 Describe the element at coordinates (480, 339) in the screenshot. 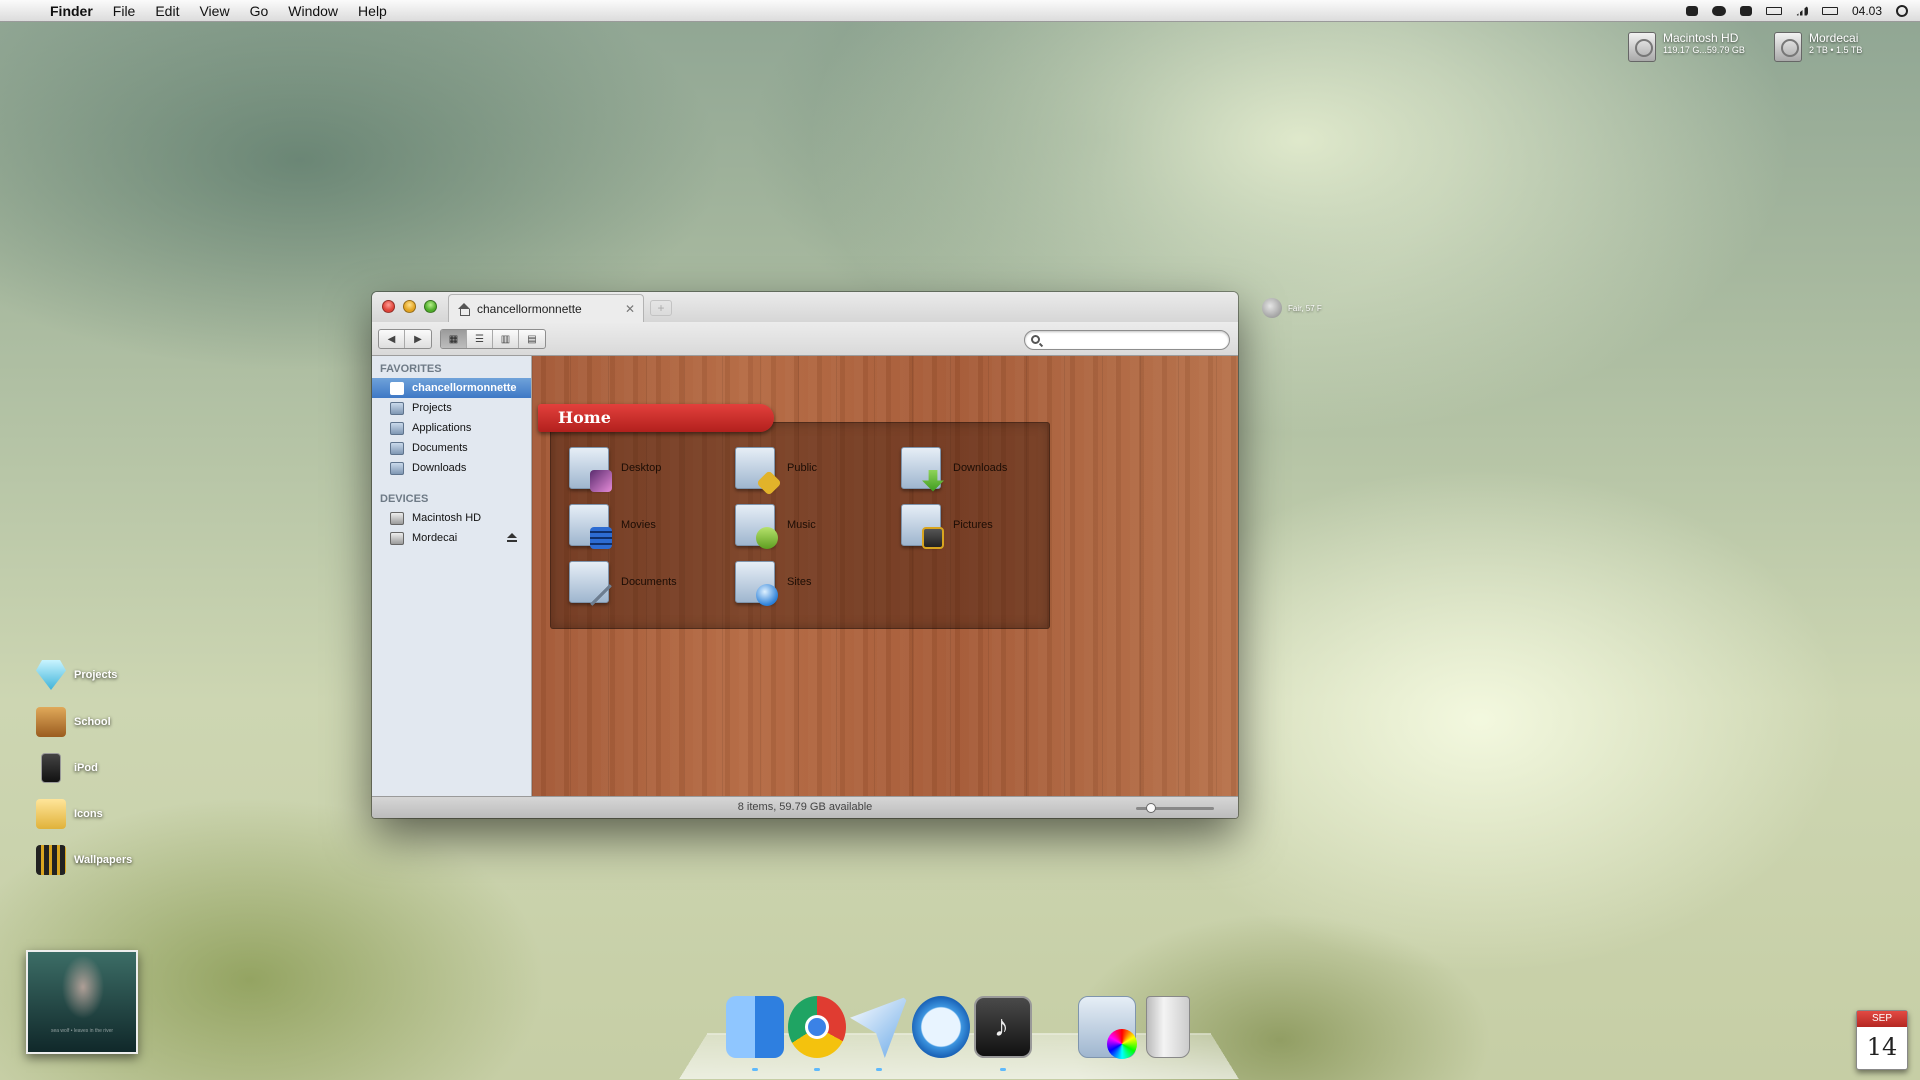

I see `list-view-button: ☰` at that location.